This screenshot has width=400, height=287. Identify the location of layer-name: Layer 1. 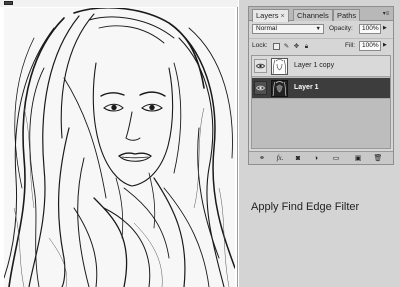
(306, 87).